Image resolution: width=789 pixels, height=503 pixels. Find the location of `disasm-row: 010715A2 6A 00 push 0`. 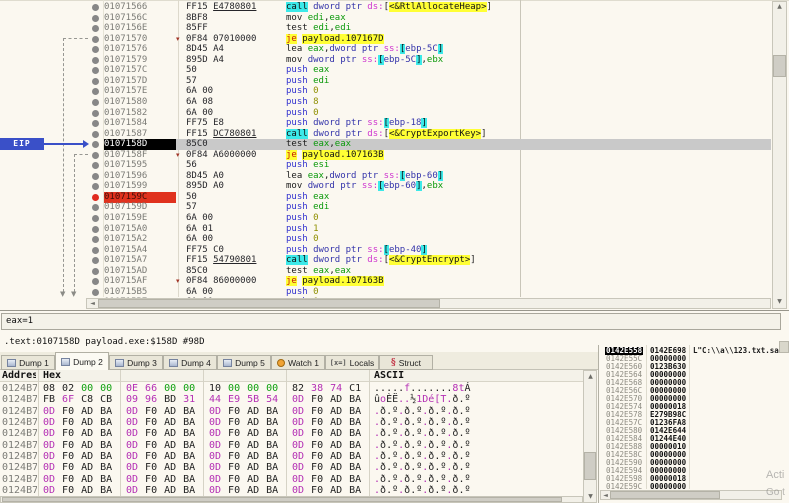

disasm-row: 010715A2 6A 00 push 0 is located at coordinates (429, 239).